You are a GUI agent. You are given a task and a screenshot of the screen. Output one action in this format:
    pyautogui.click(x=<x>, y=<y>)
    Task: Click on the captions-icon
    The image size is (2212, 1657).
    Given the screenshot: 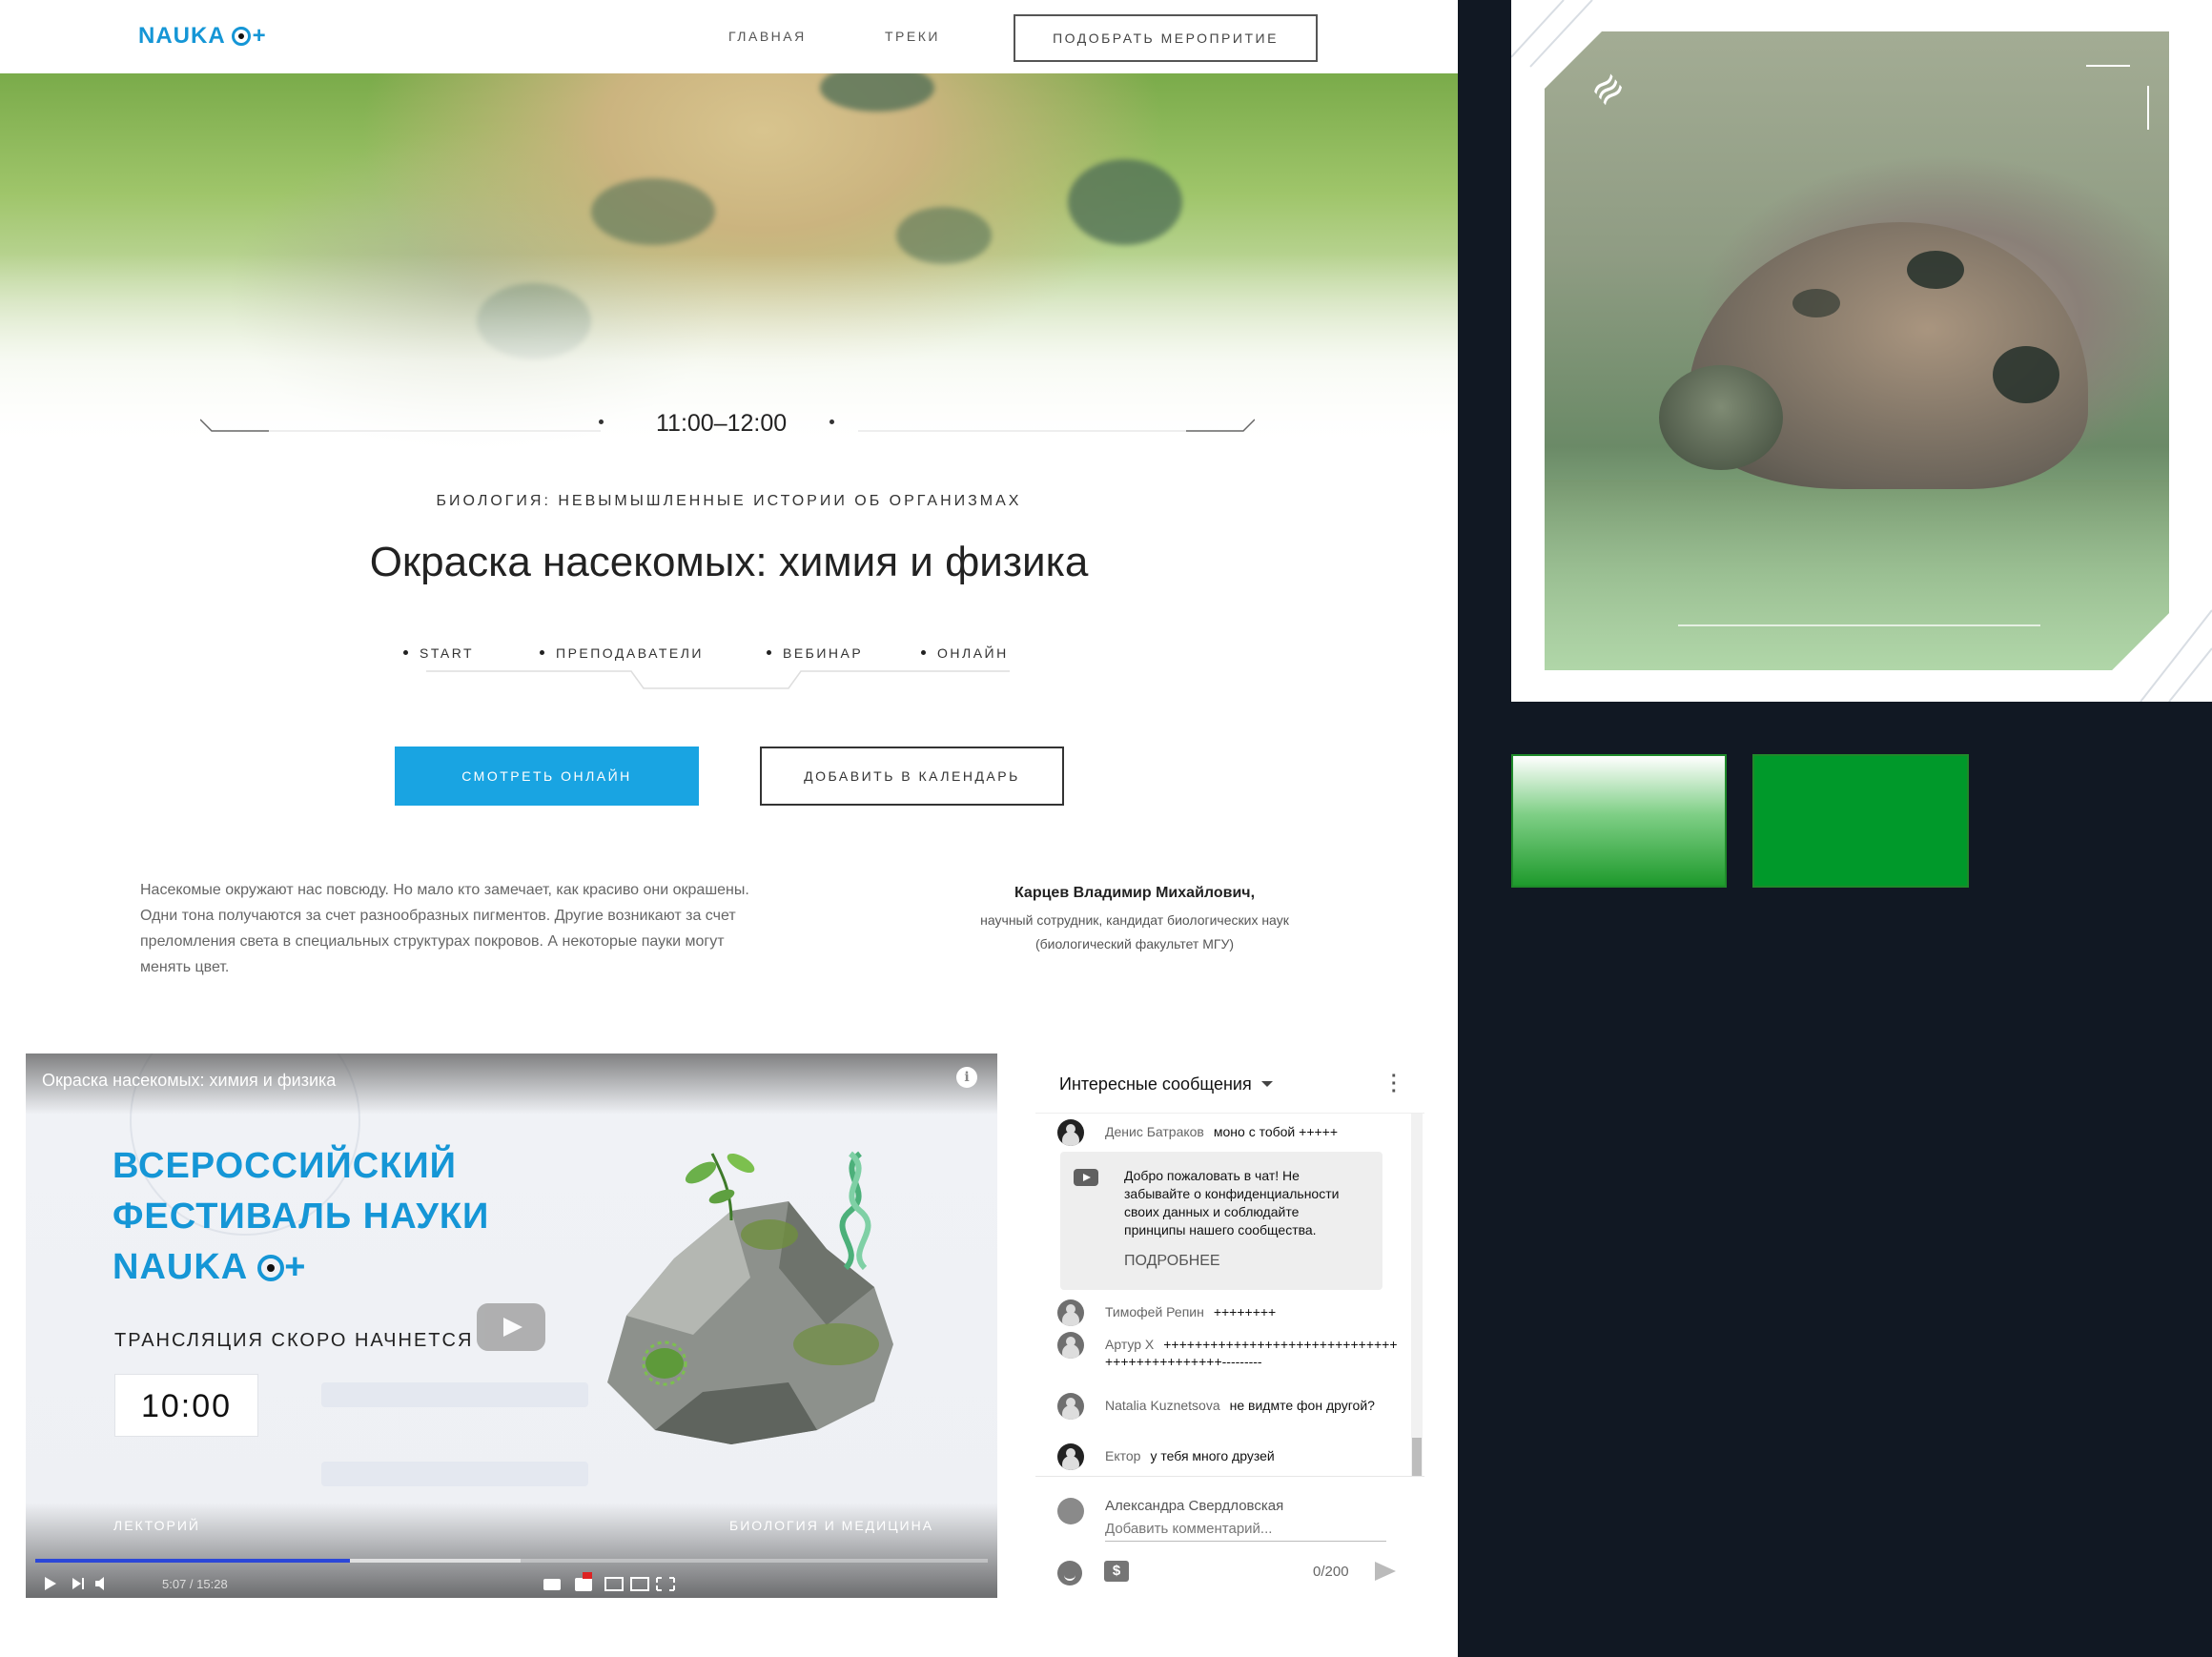 What is the action you would take?
    pyautogui.click(x=552, y=1585)
    